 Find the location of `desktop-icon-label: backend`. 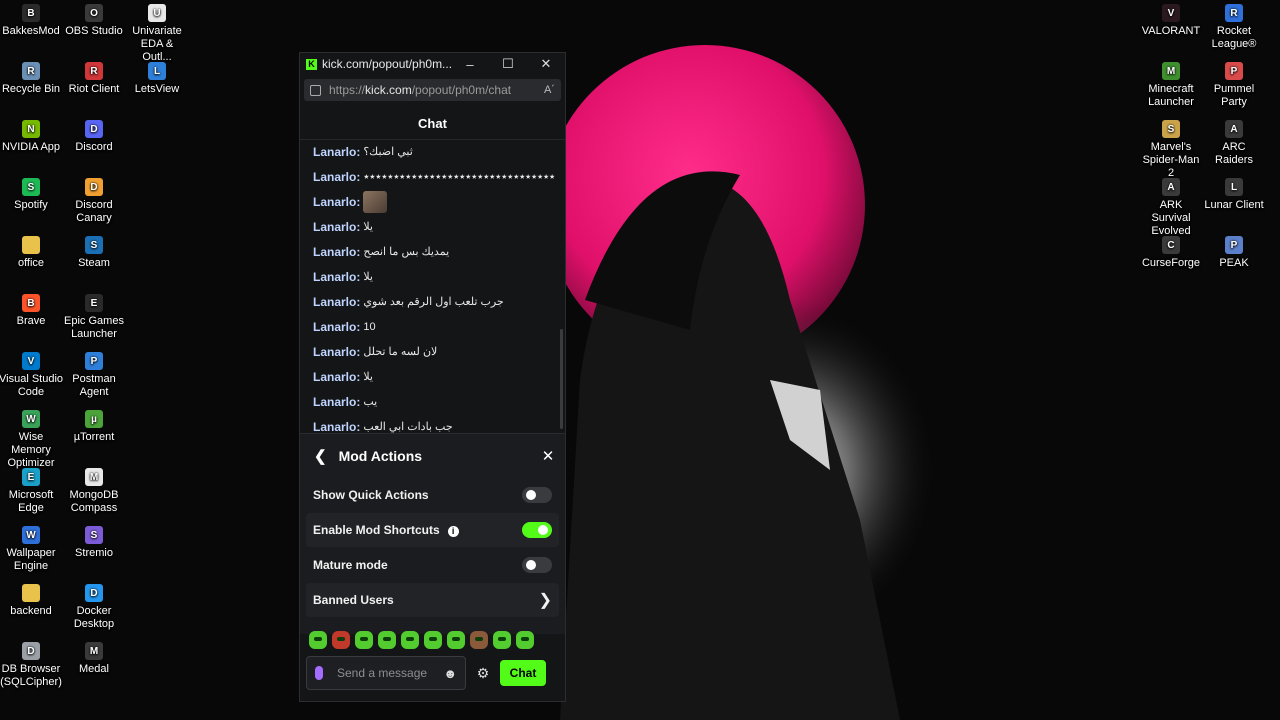

desktop-icon-label: backend is located at coordinates (31, 611).